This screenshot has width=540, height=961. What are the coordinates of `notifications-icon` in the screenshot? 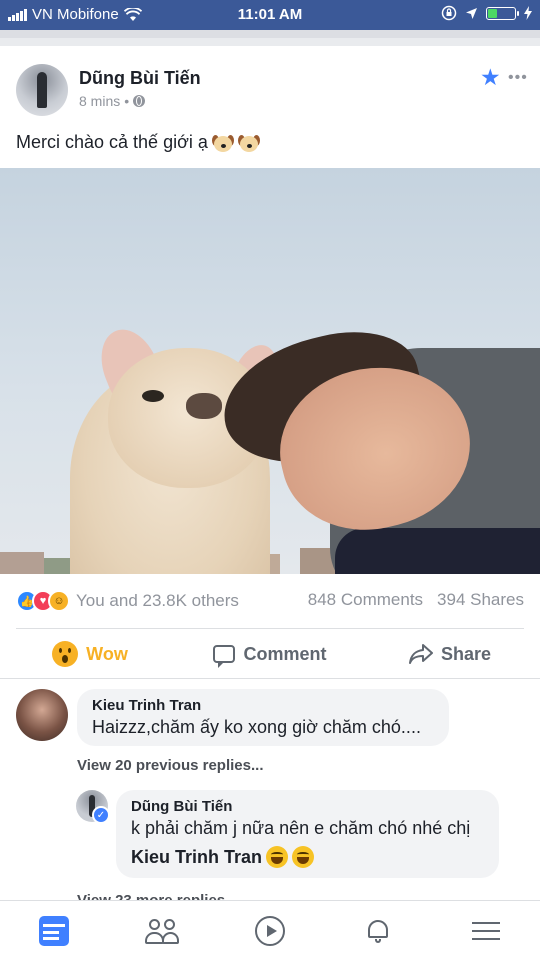 It's located at (378, 931).